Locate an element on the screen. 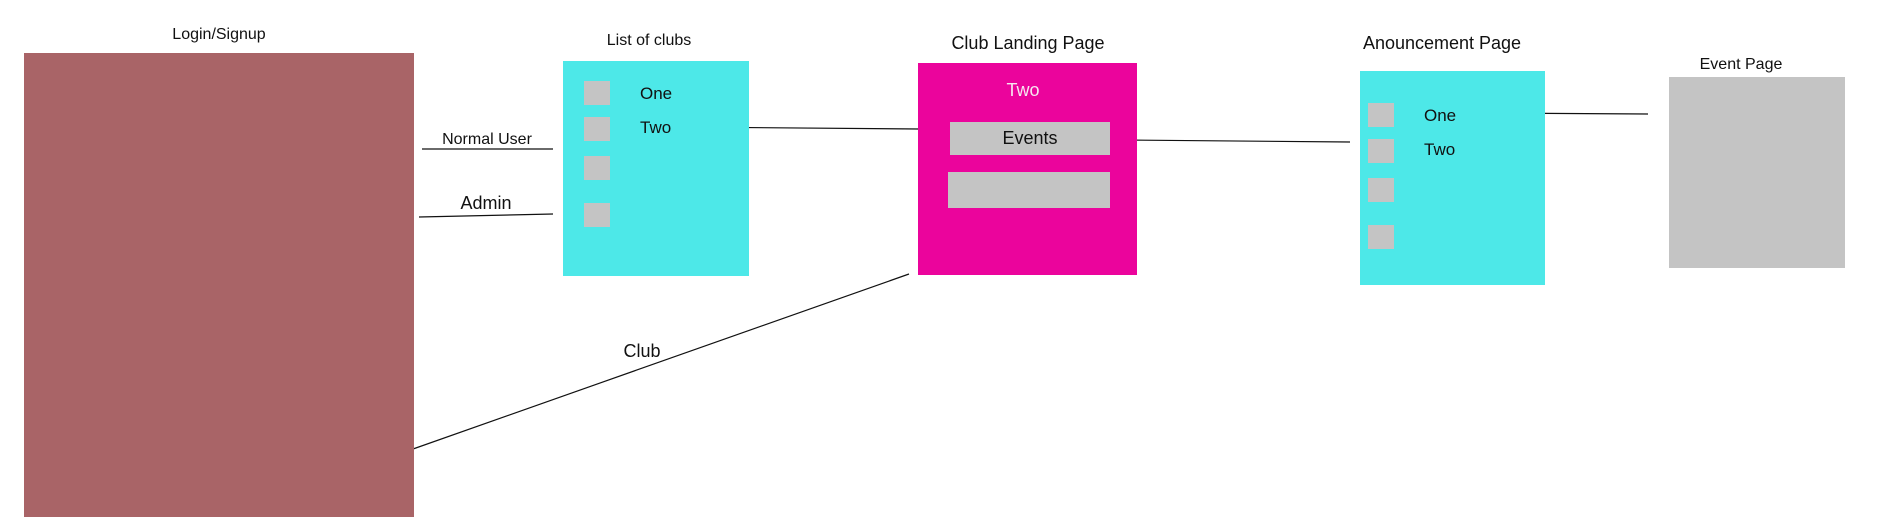 This screenshot has height=532, width=1880. list-of-clubs-title: List of clubs is located at coordinates (649, 40).